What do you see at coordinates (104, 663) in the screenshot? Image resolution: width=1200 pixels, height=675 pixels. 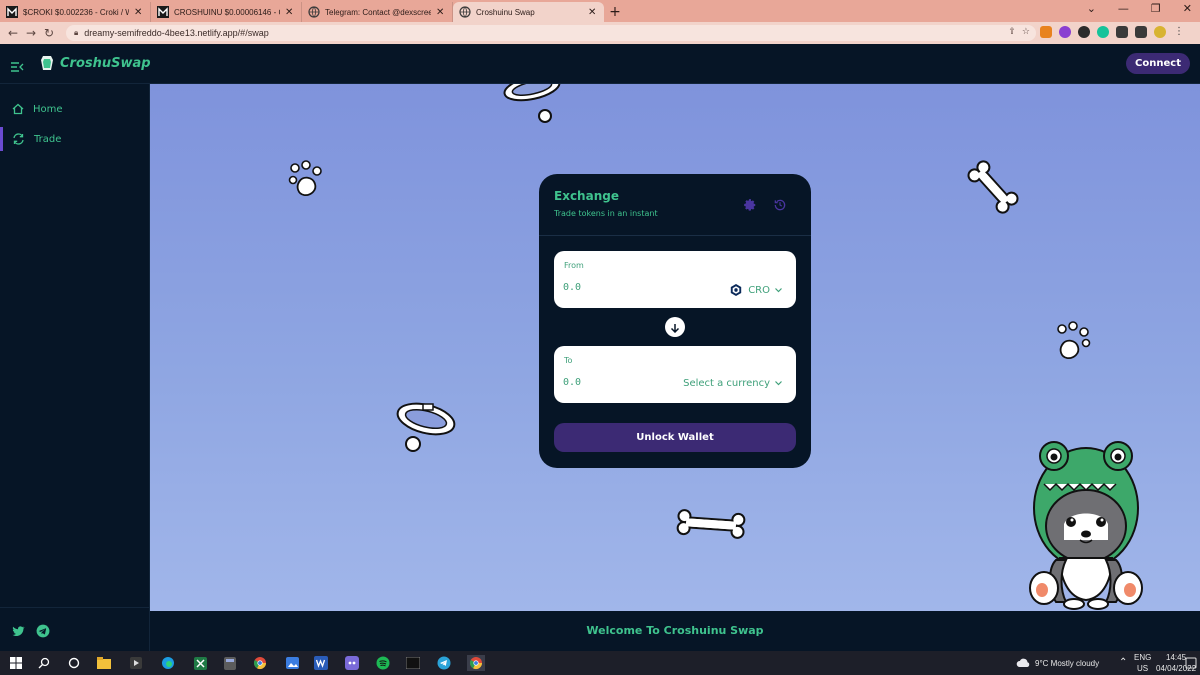 I see `file-explorer-icon` at bounding box center [104, 663].